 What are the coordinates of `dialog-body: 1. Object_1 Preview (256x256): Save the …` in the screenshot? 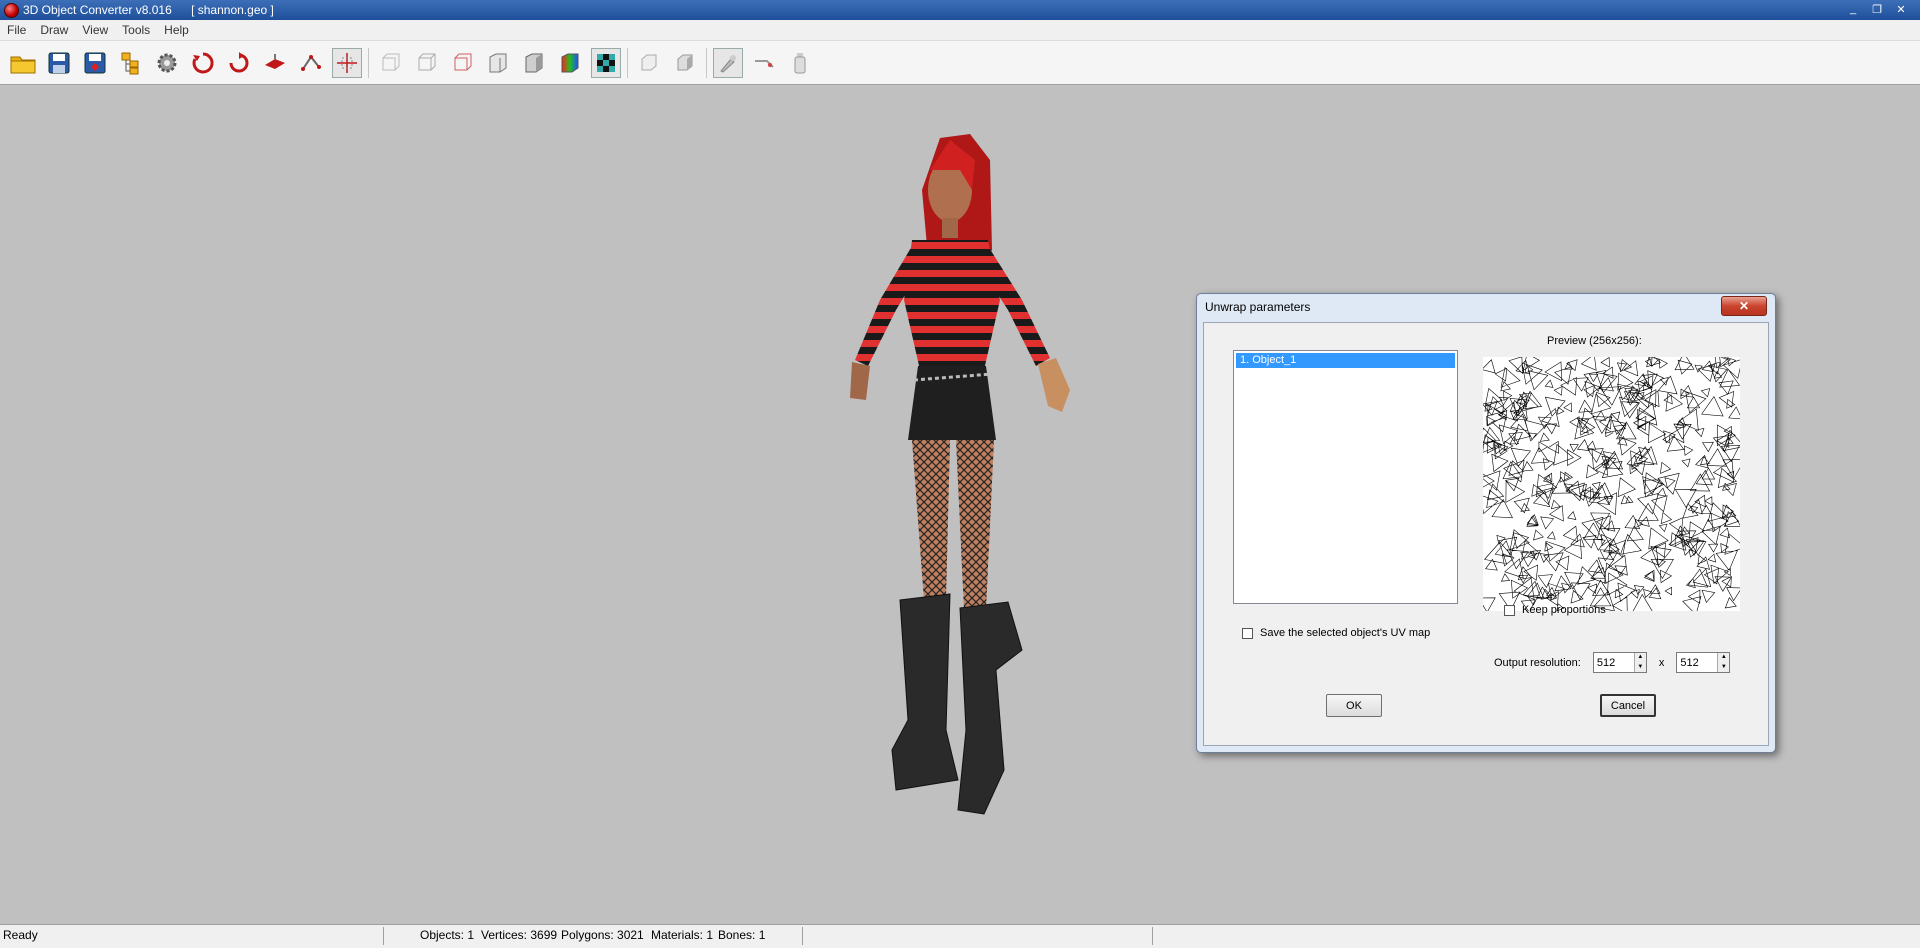 It's located at (1486, 534).